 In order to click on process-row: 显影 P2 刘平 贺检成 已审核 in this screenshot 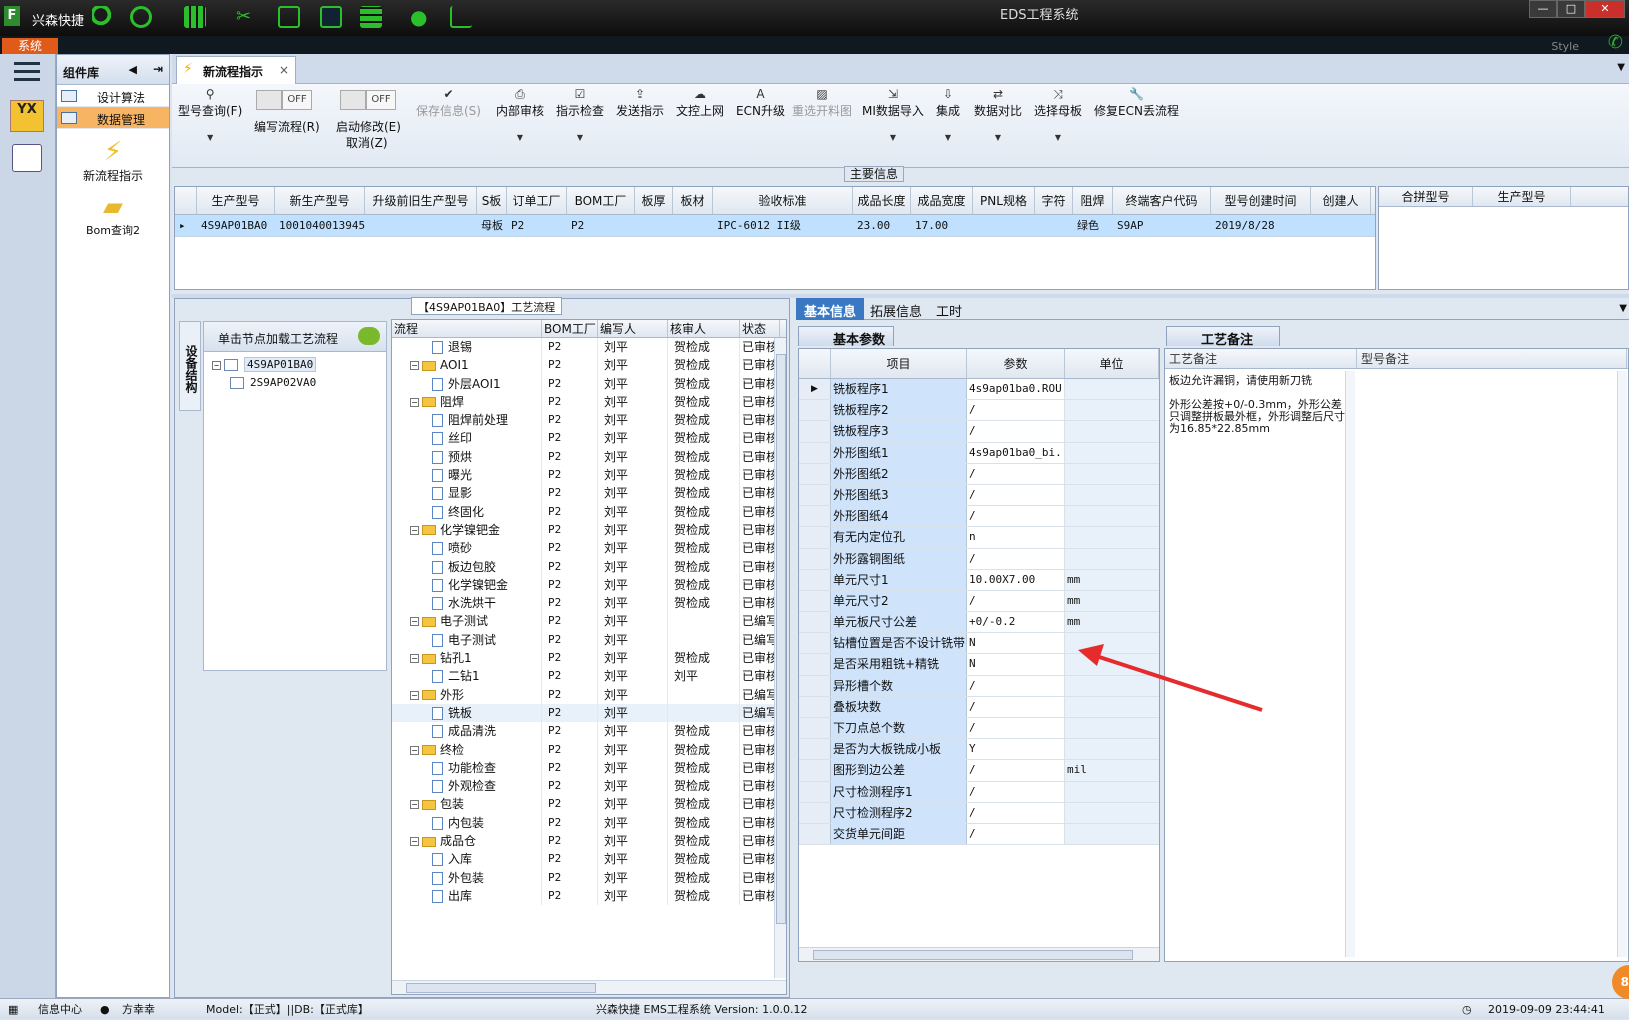, I will do `click(589, 493)`.